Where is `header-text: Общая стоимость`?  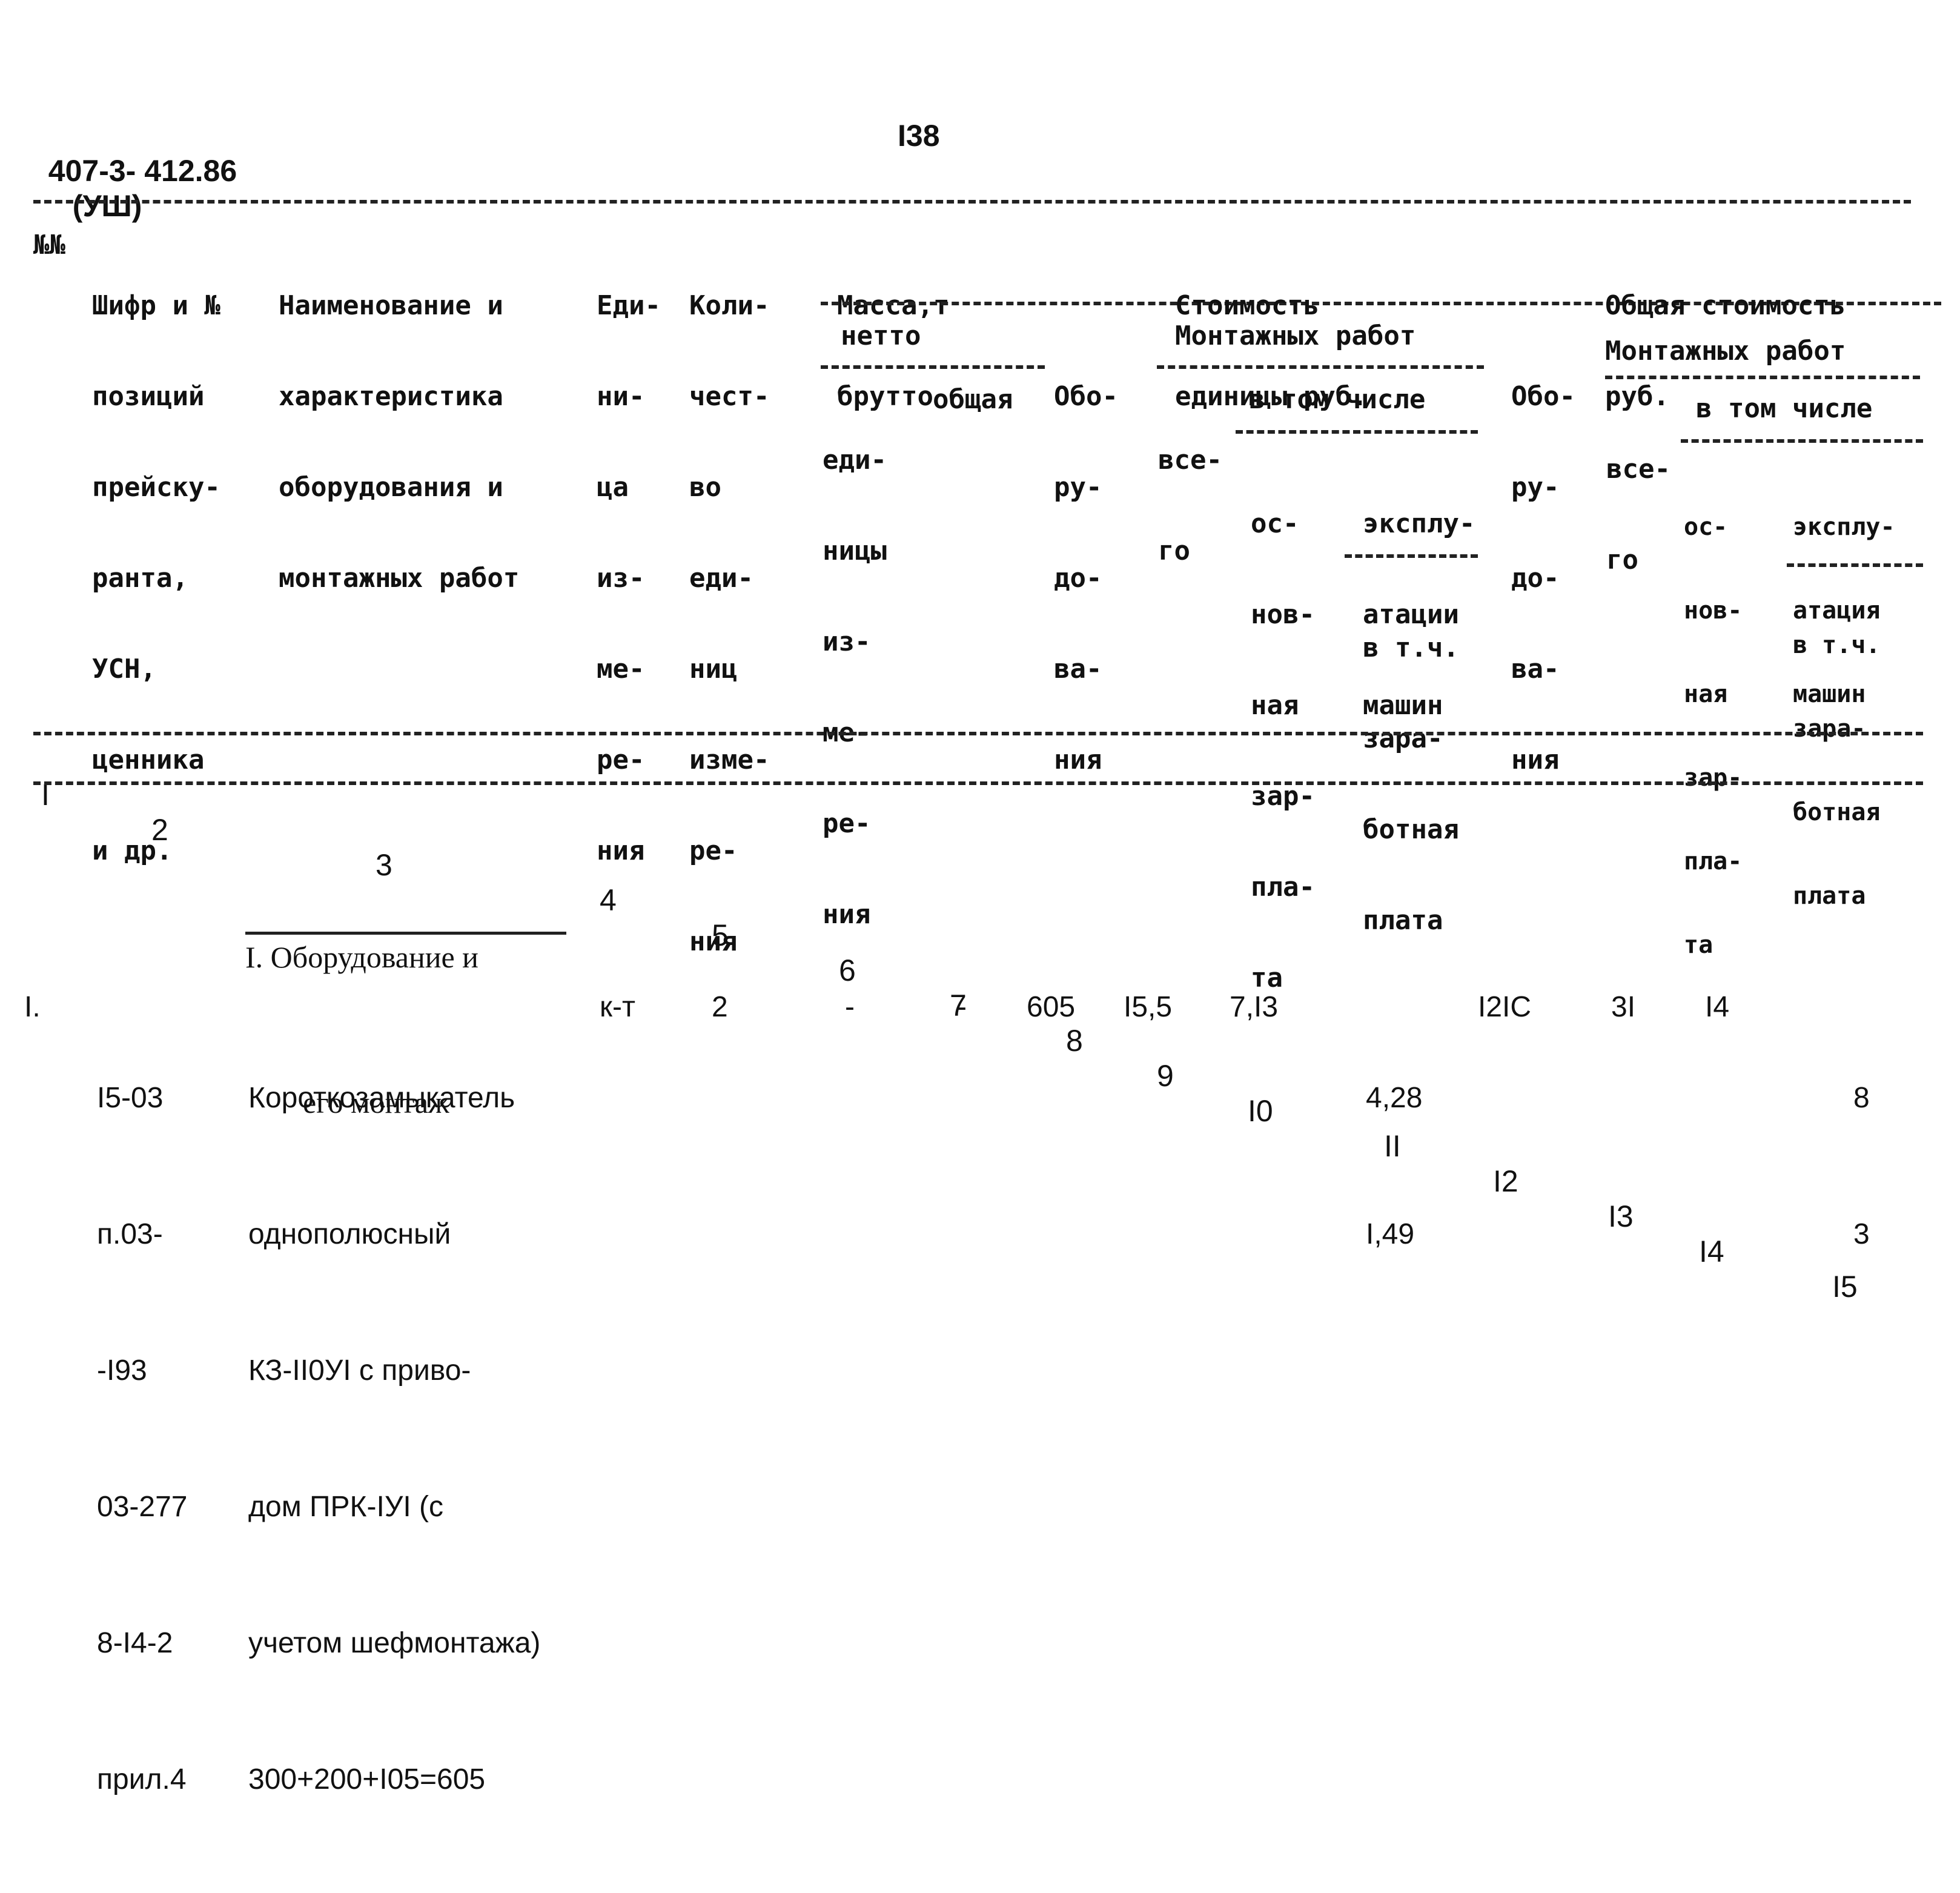
header-text: Общая стоимость is located at coordinates (1725, 305).